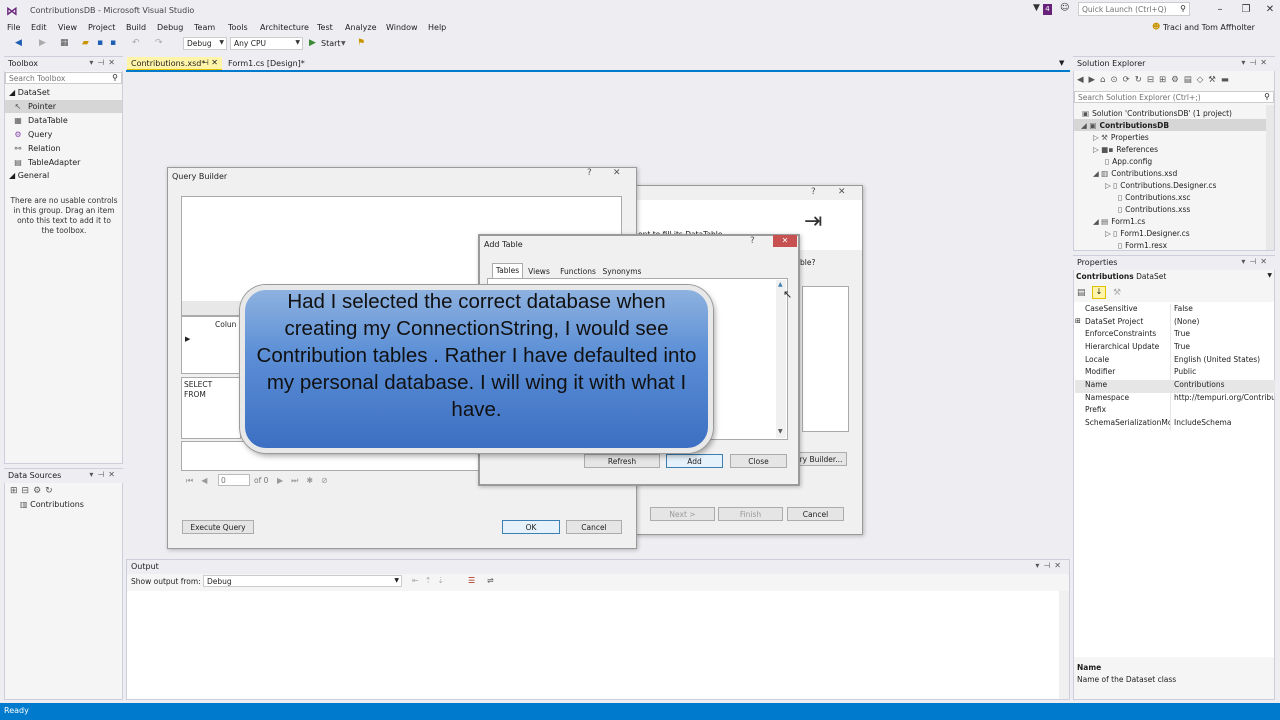  What do you see at coordinates (101, 27) in the screenshot?
I see `menu-project: Project` at bounding box center [101, 27].